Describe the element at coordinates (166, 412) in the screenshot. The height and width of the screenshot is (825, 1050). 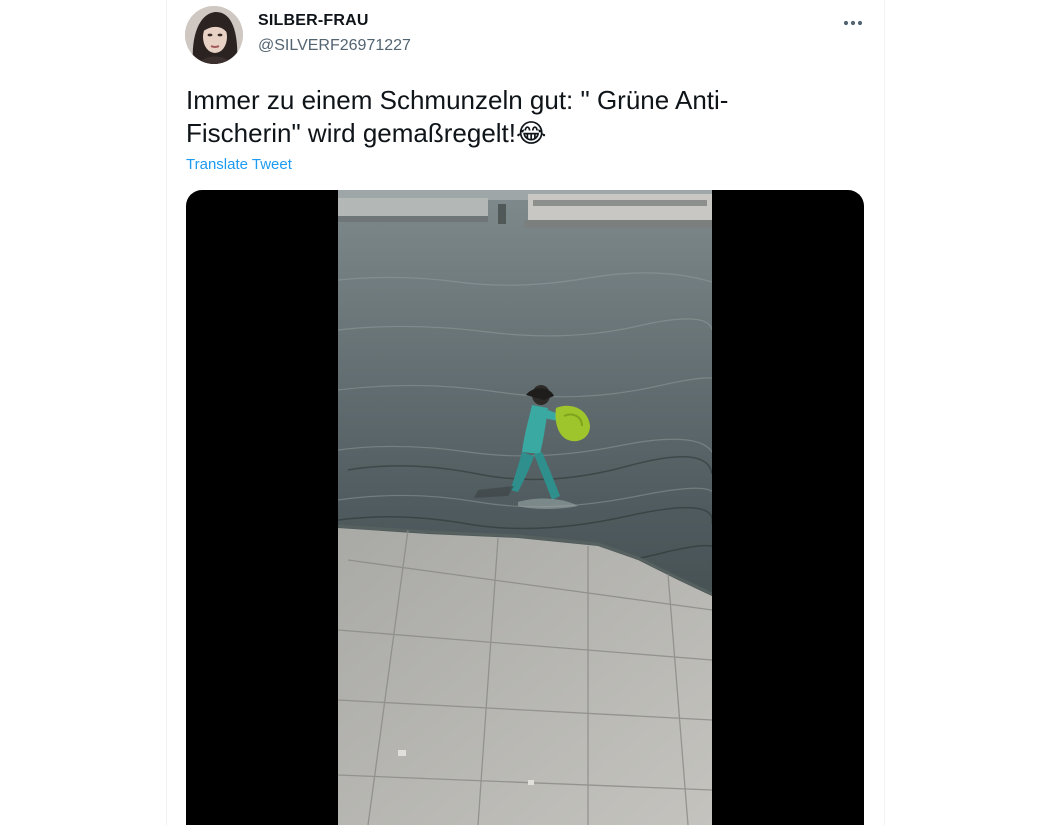
I see `timeline-left-border` at that location.